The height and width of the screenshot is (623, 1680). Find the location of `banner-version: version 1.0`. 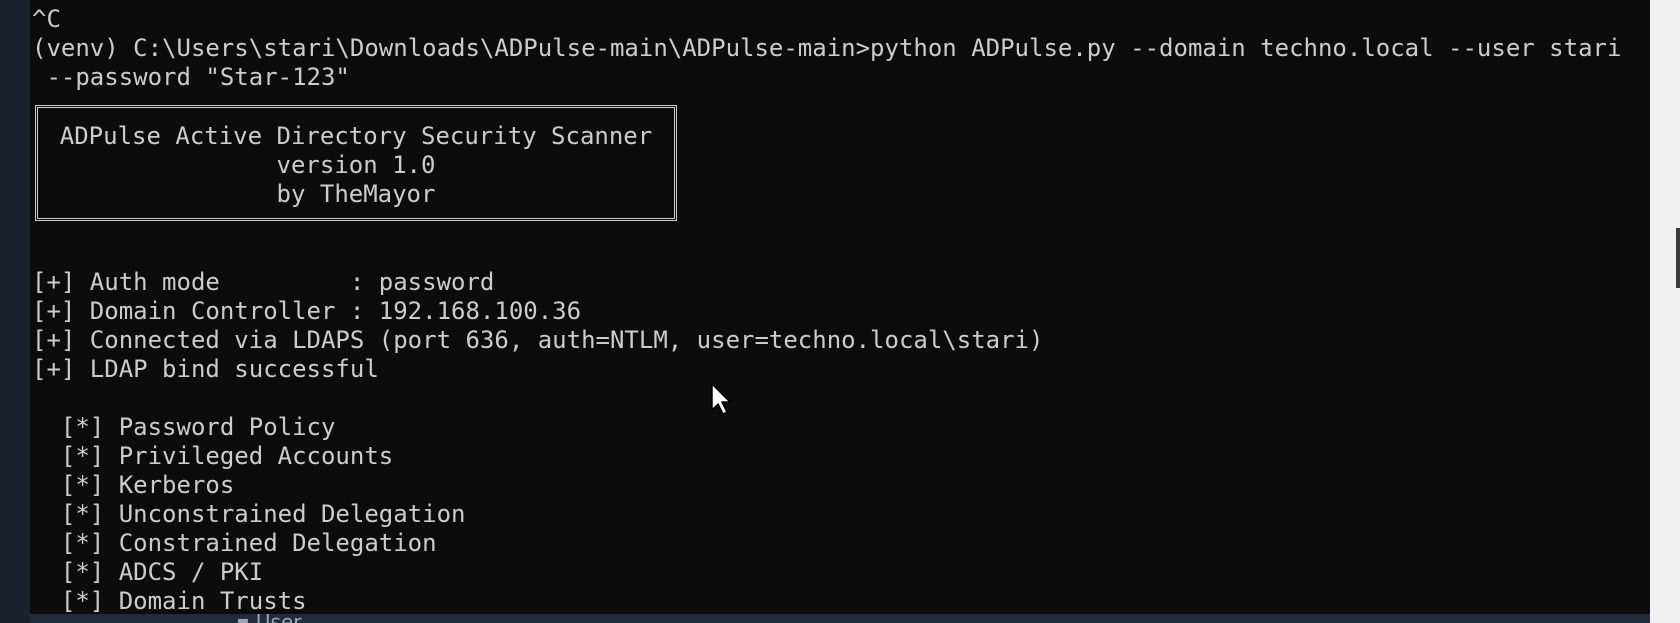

banner-version: version 1.0 is located at coordinates (356, 165).